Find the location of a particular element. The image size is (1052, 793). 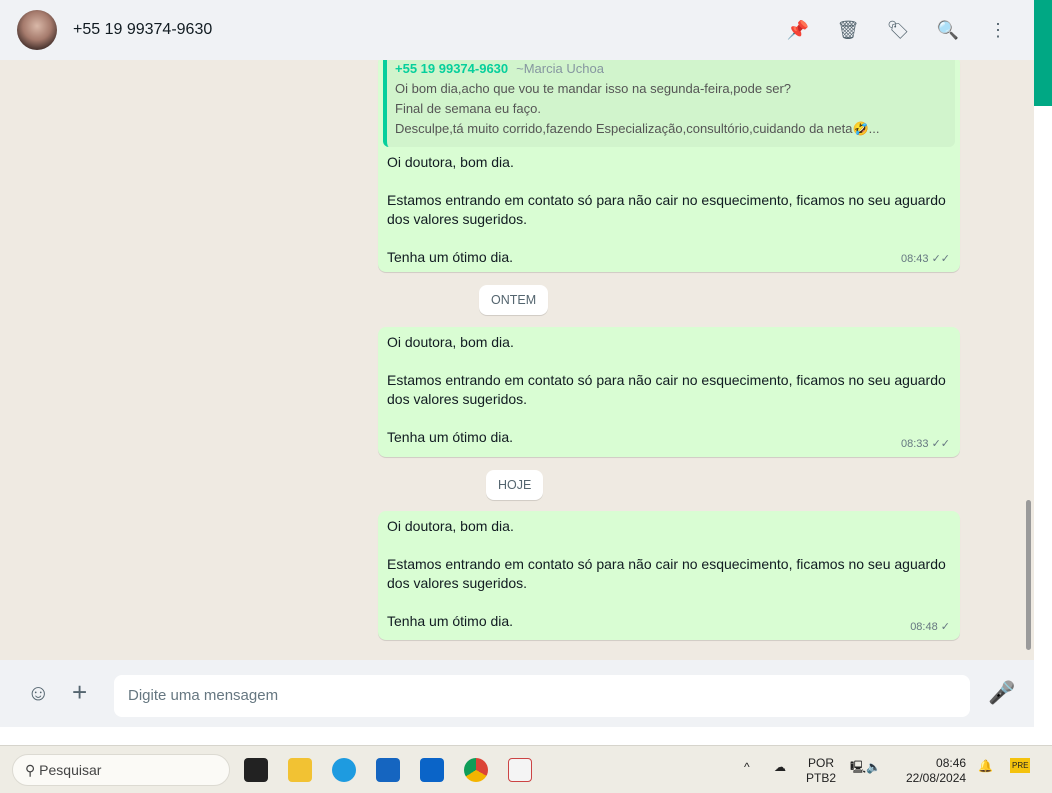

message-time: 08:48 ✓ is located at coordinates (930, 627).